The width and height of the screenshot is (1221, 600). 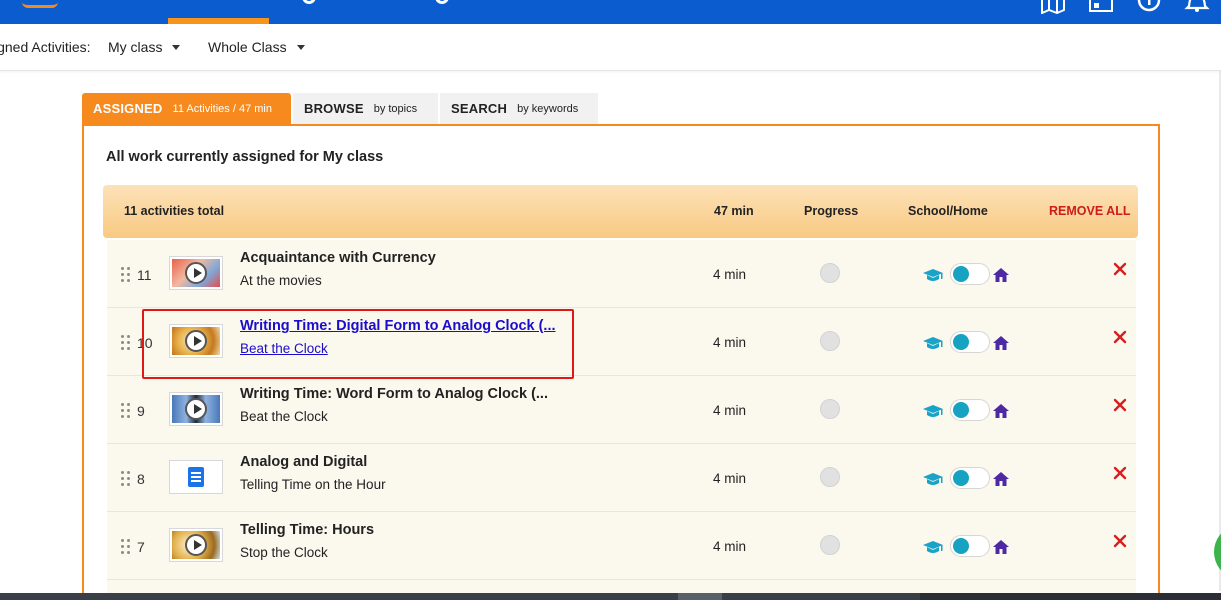 I want to click on tab-assigned-label: ASSIGNED, so click(x=128, y=108).